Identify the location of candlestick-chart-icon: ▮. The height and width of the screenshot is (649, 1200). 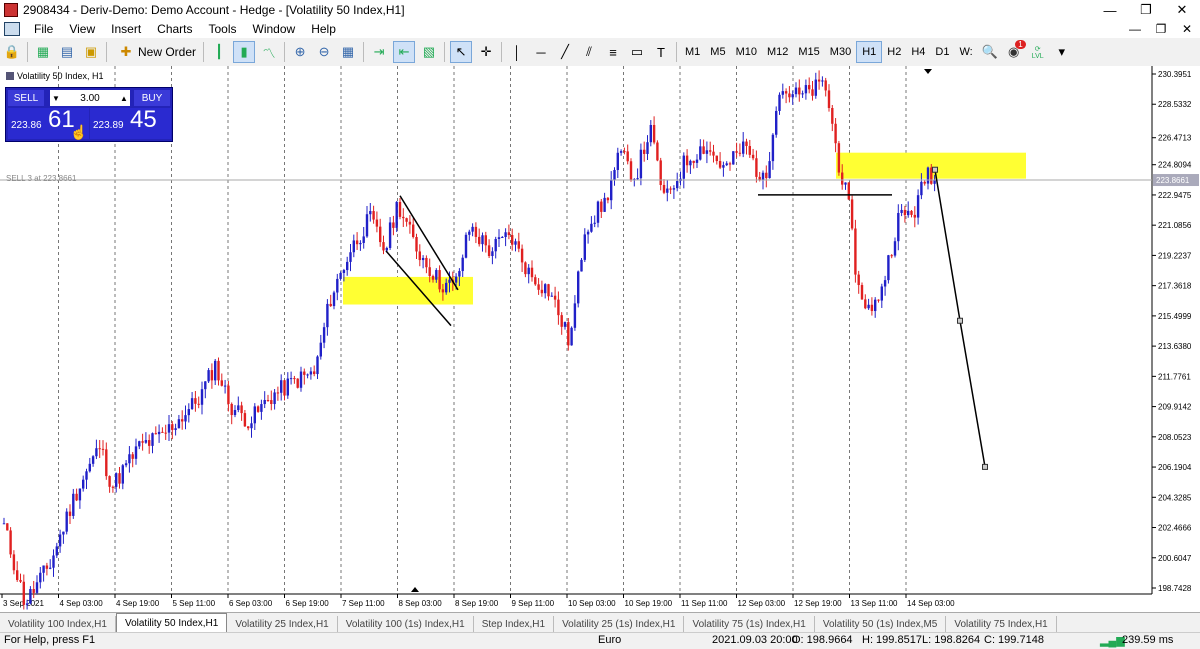
(244, 52).